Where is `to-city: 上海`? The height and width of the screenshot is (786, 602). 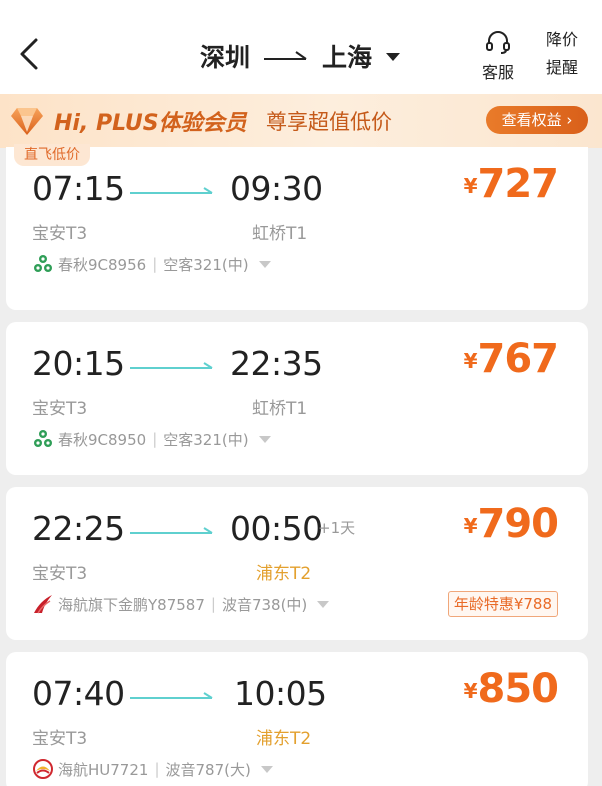 to-city: 上海 is located at coordinates (347, 57).